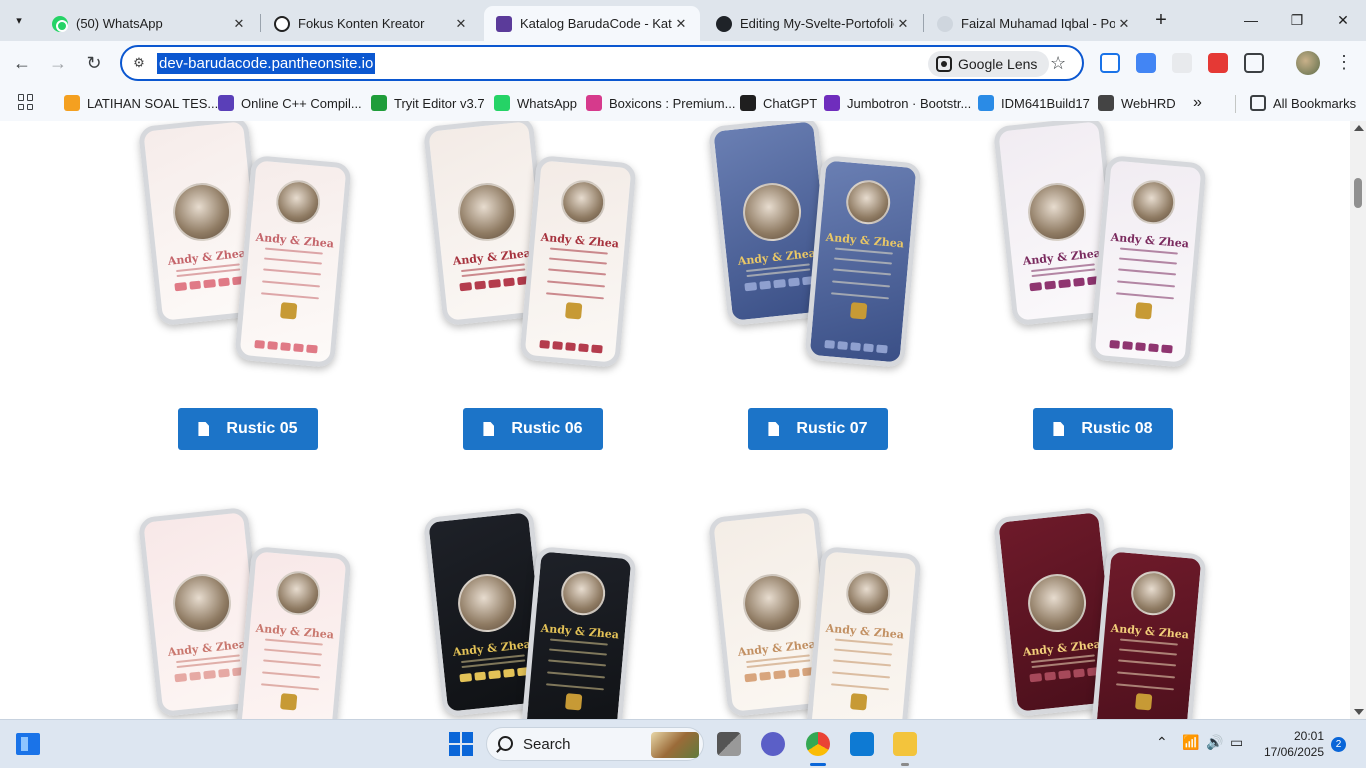 The width and height of the screenshot is (1366, 768). Describe the element at coordinates (22, 63) in the screenshot. I see `back-button: ←` at that location.